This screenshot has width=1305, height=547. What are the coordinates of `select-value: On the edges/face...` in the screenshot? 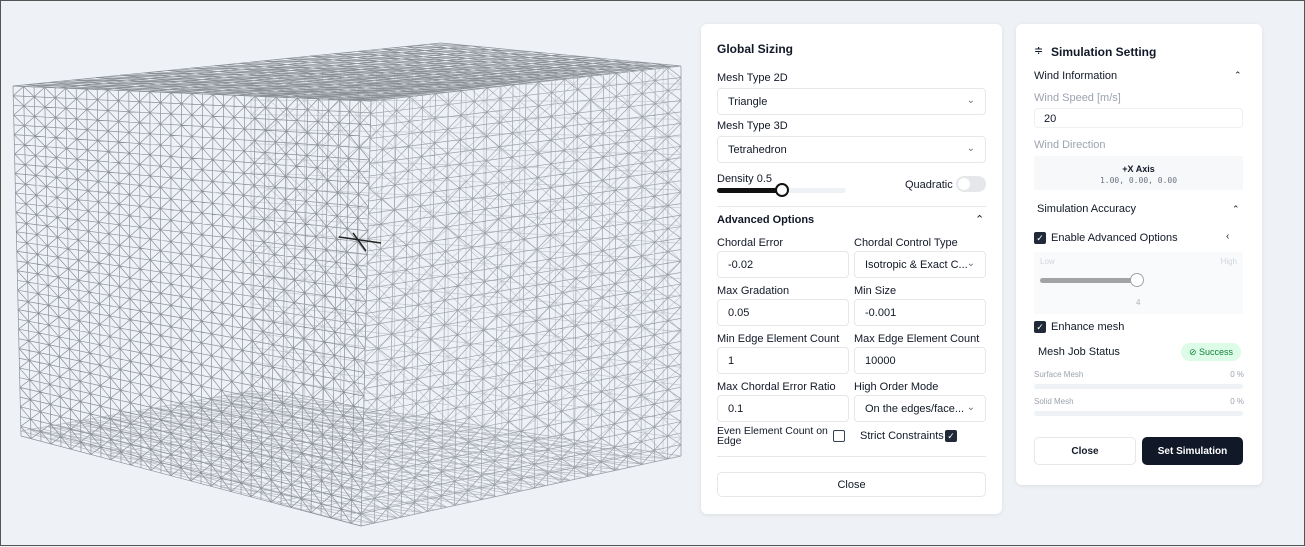 It's located at (915, 409).